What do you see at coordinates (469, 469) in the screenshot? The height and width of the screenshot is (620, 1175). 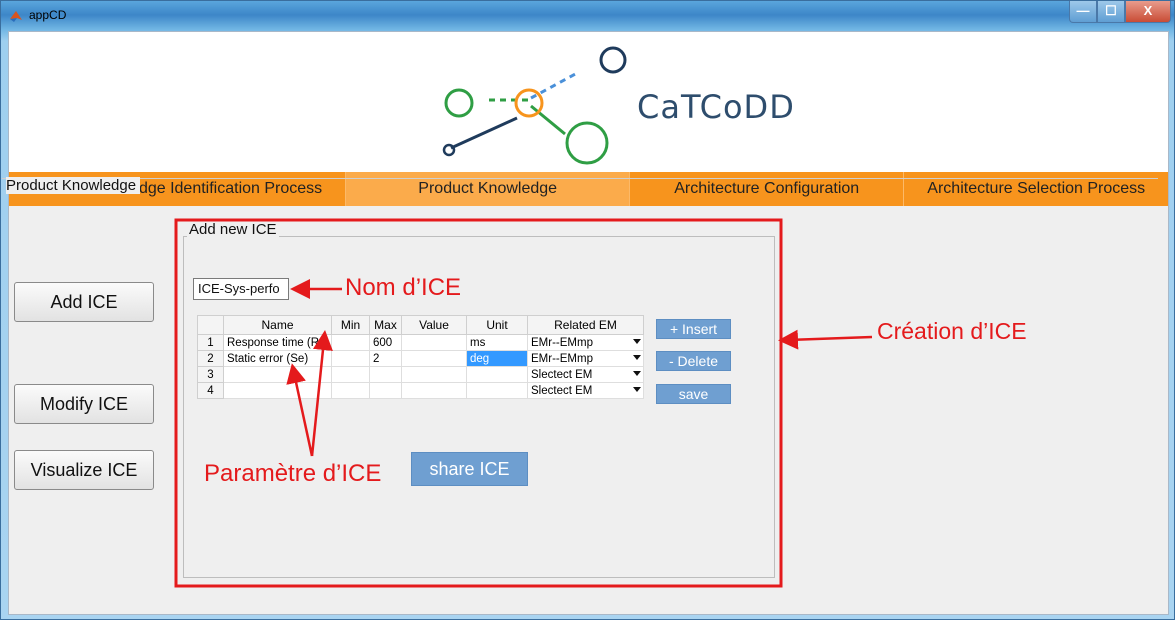 I see `share-ice-button: share ICE` at bounding box center [469, 469].